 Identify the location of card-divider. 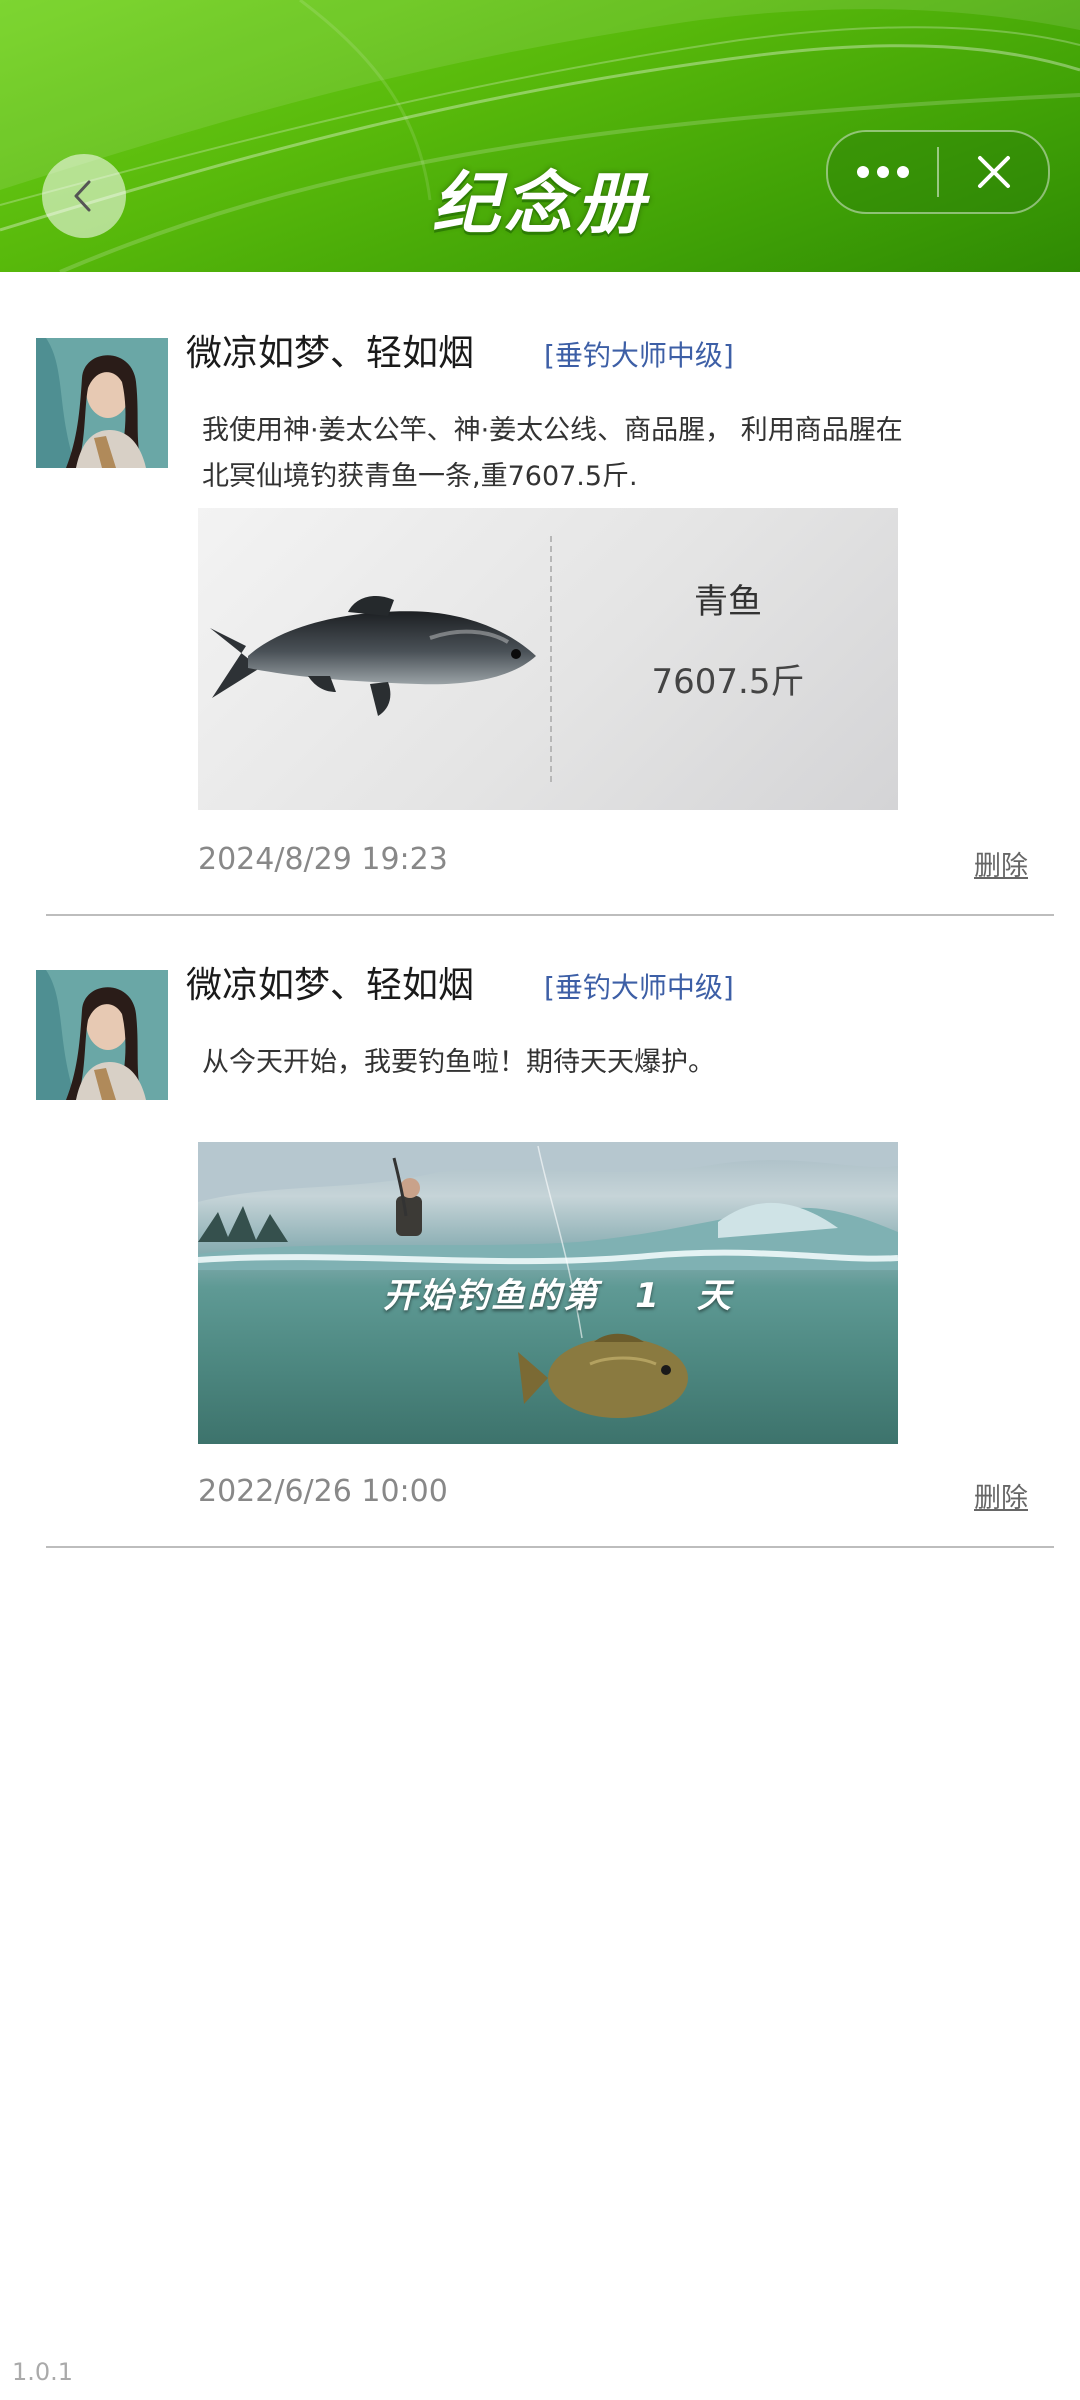
(551, 659).